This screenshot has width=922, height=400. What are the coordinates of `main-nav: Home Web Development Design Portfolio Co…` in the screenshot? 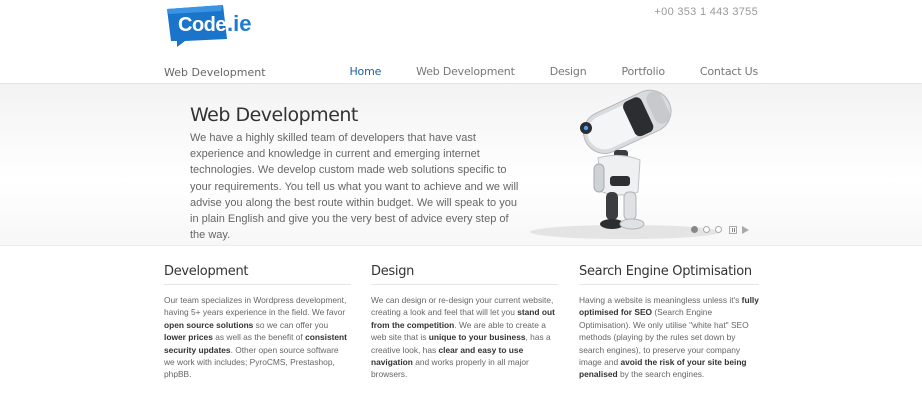 It's located at (536, 71).